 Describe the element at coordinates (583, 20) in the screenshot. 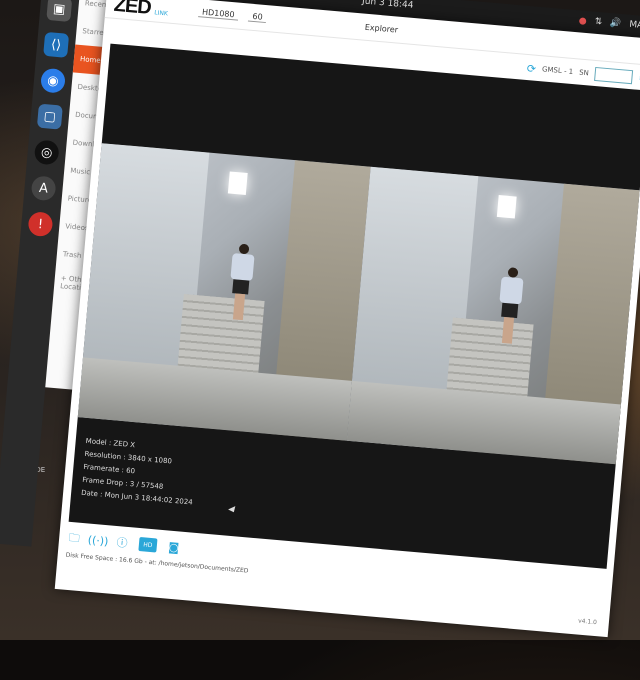

I see `nvidia-icon` at that location.